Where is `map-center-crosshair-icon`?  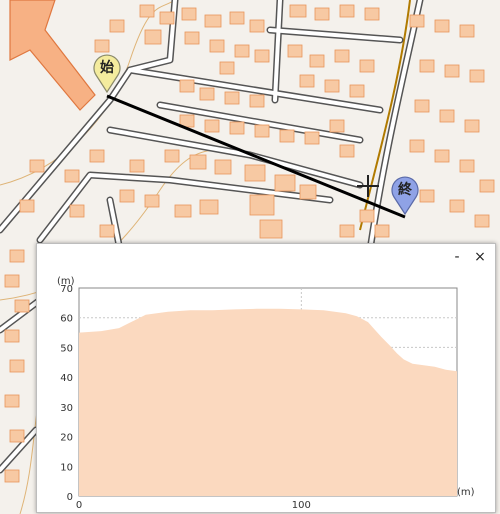 map-center-crosshair-icon is located at coordinates (368, 186).